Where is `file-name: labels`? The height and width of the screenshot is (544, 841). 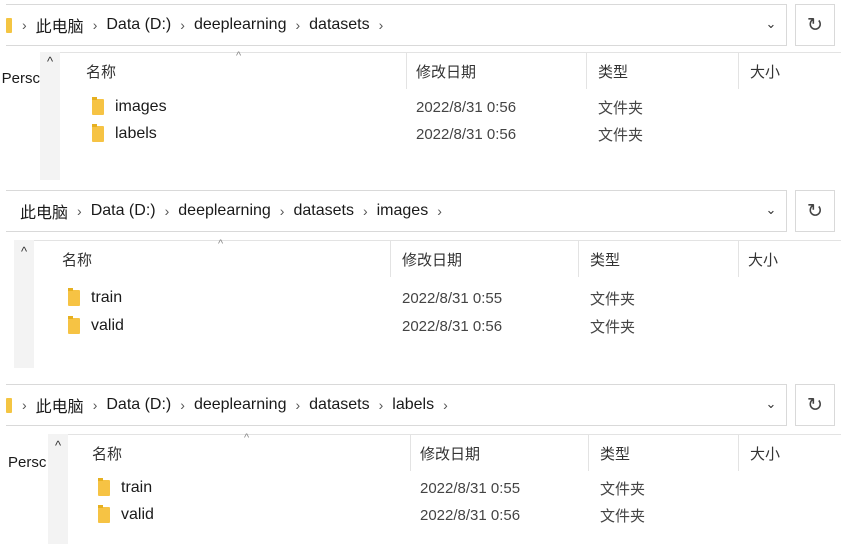 file-name: labels is located at coordinates (136, 133).